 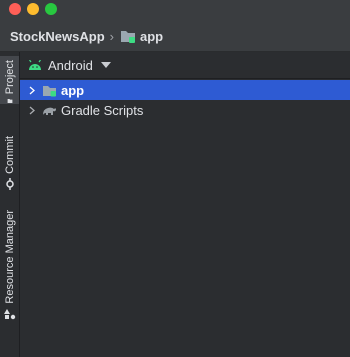 I want to click on breadcrumb-project: StockNewsApp, so click(x=57, y=36).